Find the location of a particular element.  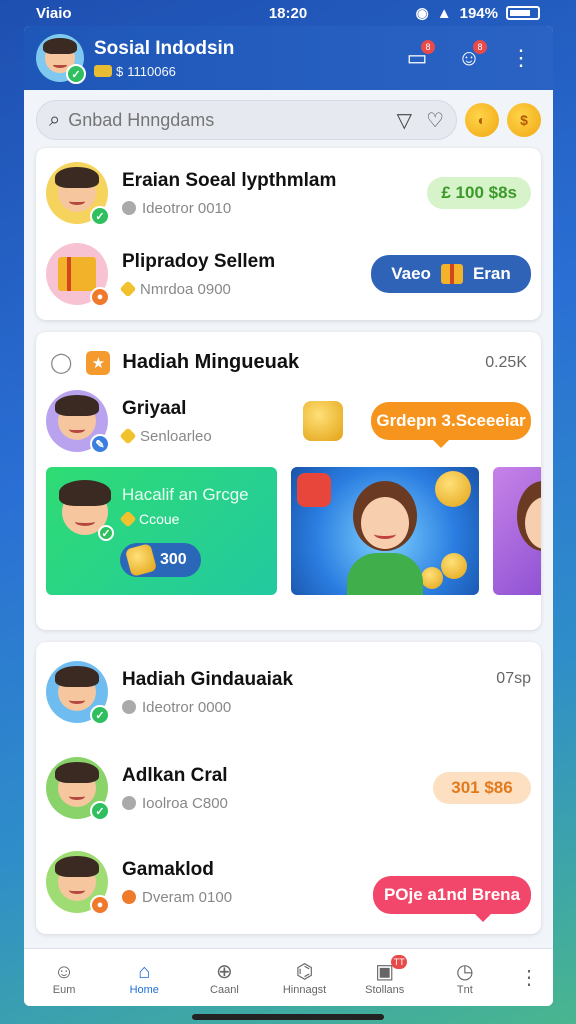

list-item: ● Plipradoy Sellem Nmrdoa 0900 Vaeo Eran is located at coordinates (288, 274).